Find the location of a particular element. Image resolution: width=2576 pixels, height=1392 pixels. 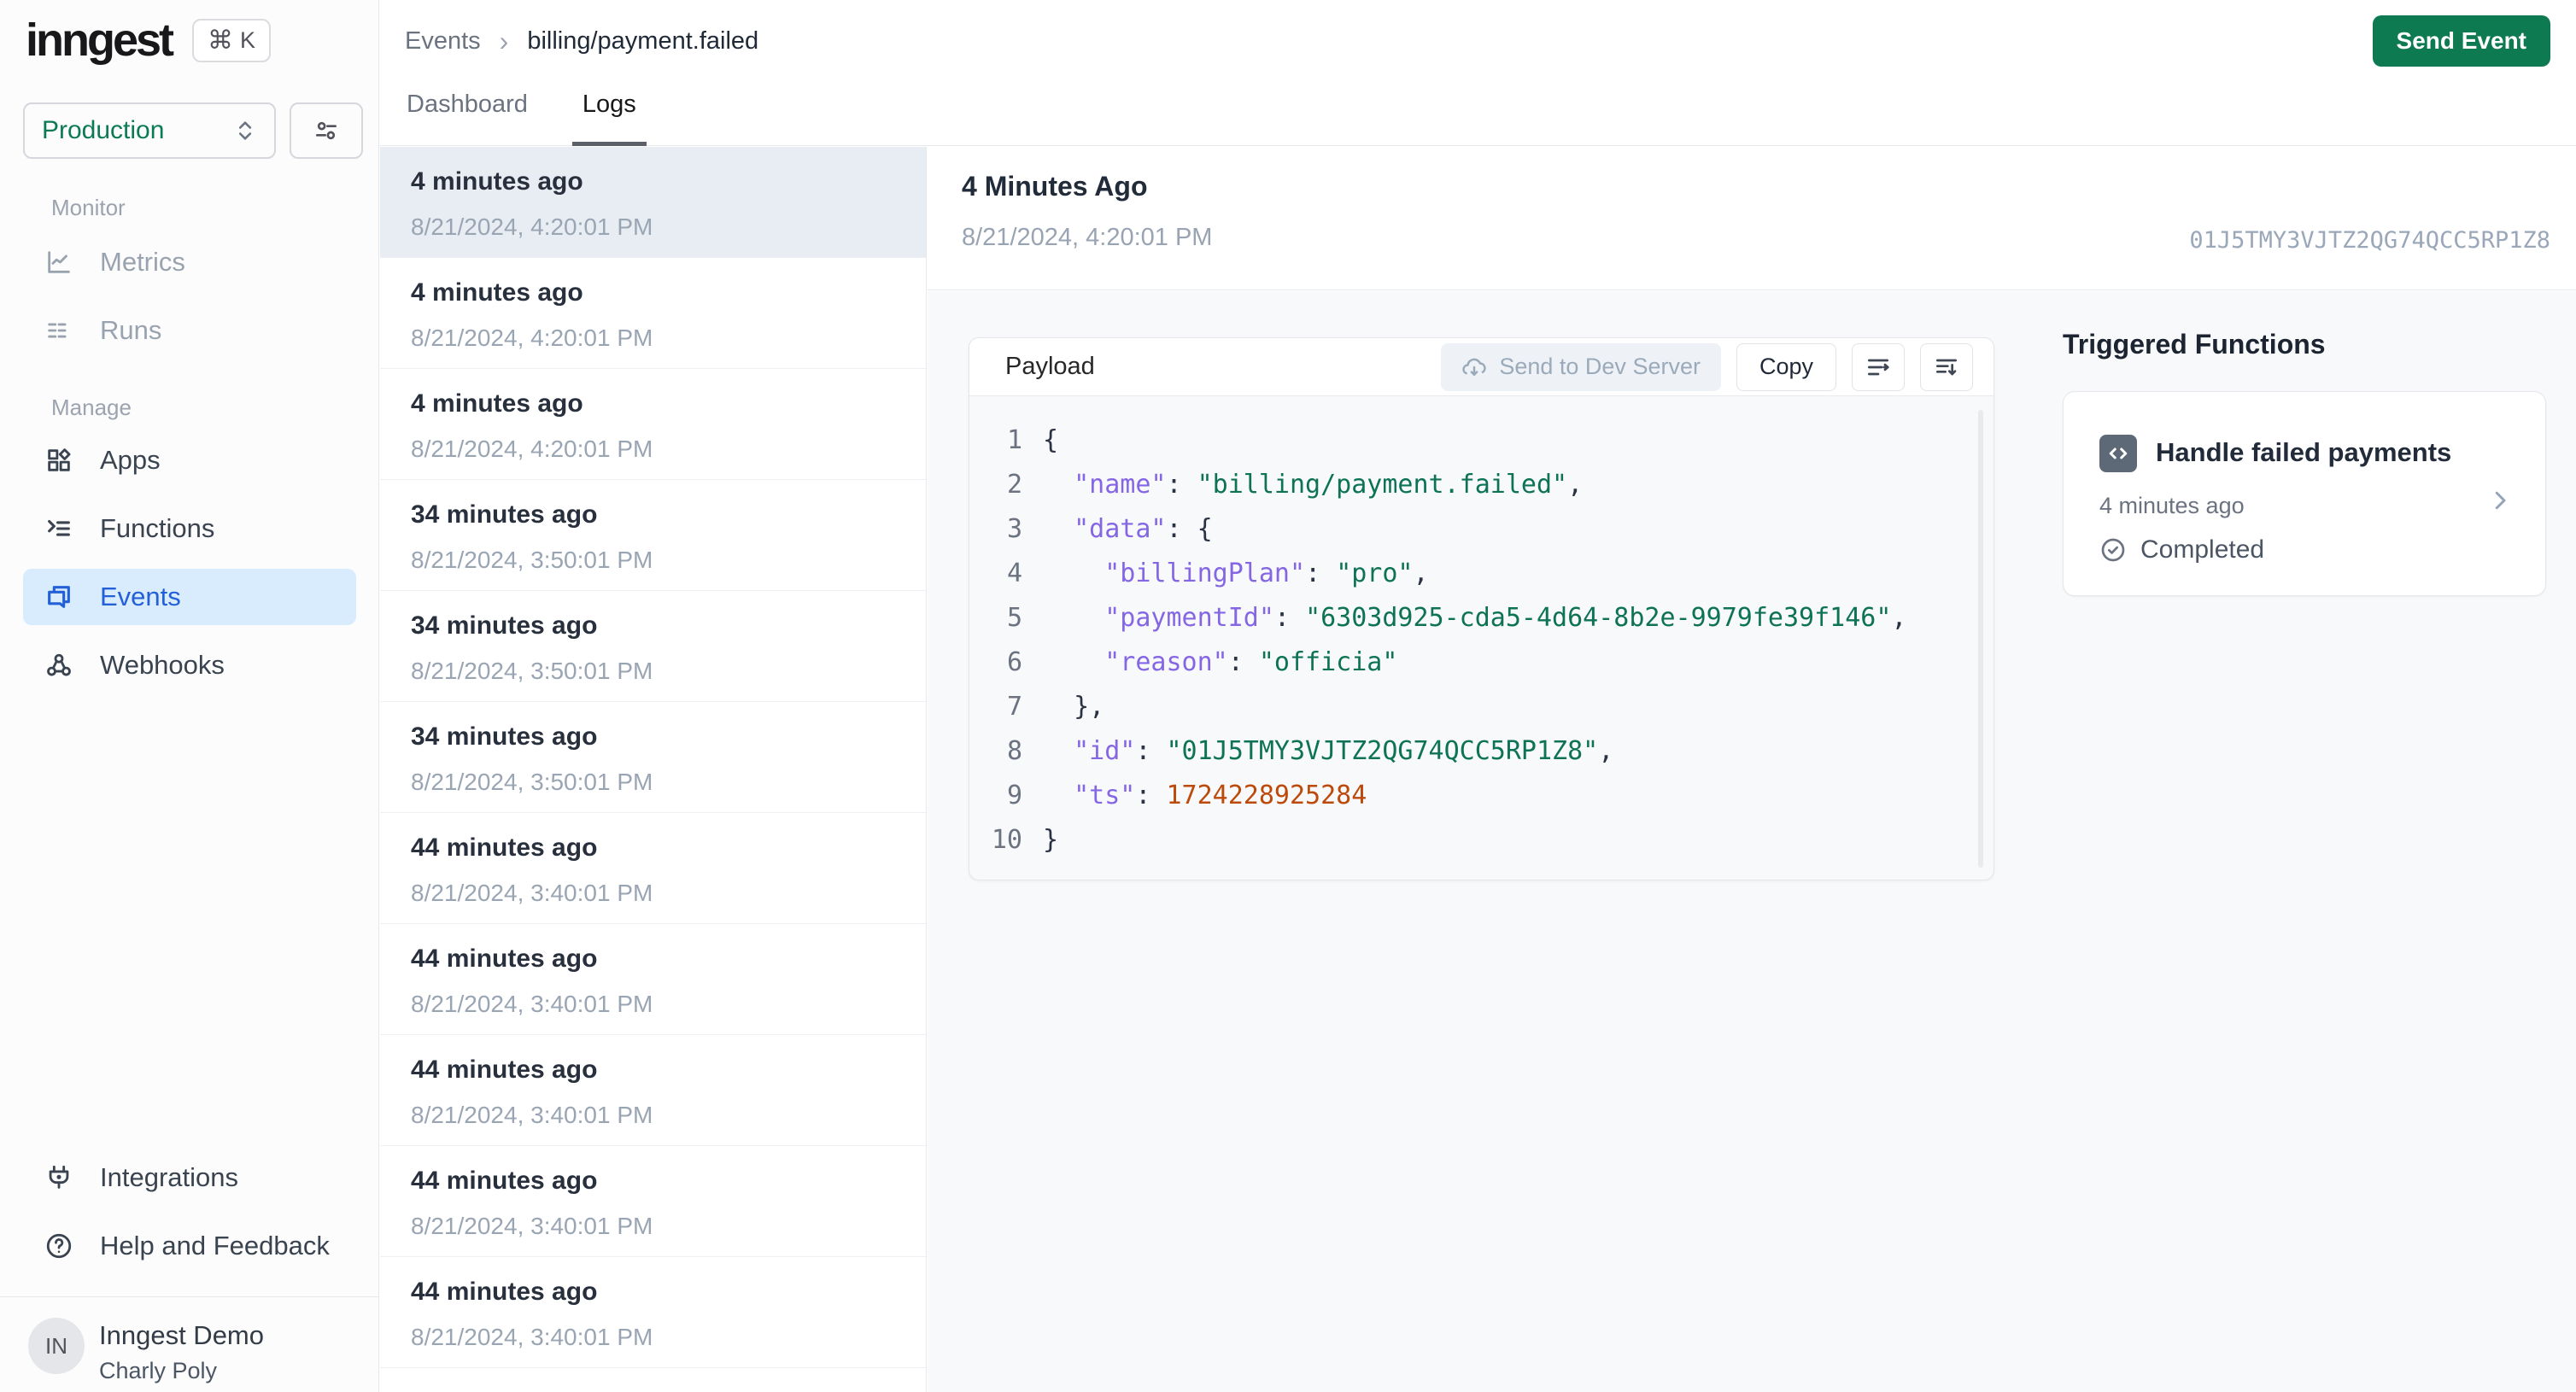

environment-settings-button is located at coordinates (326, 130).